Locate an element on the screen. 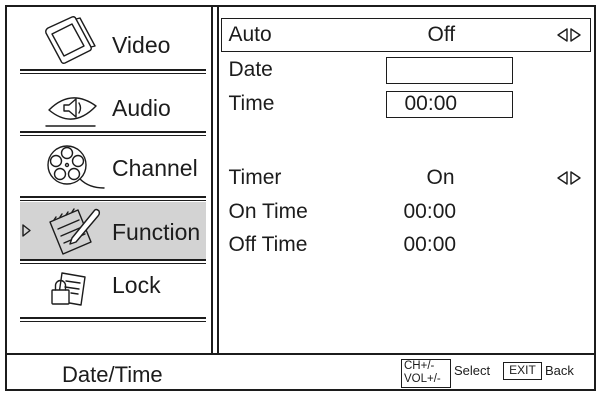 Image resolution: width=601 pixels, height=395 pixels. setting-label: Auto is located at coordinates (250, 34).